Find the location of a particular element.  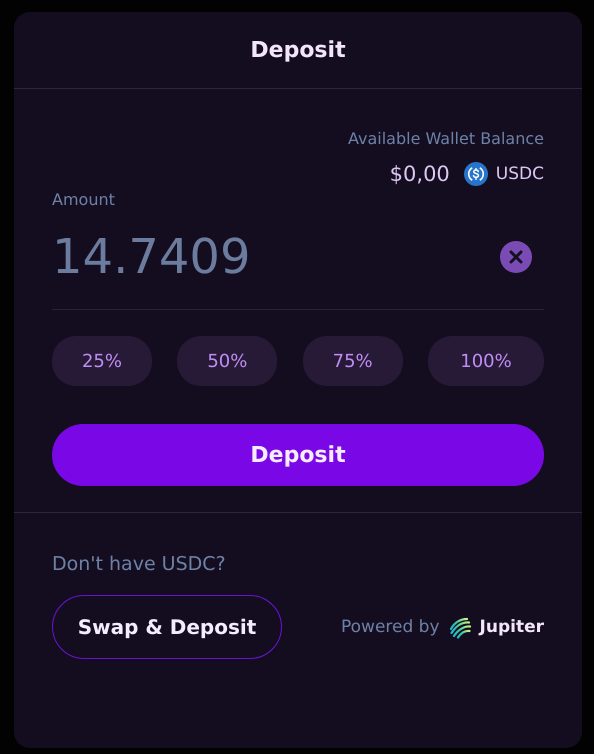

swap-deposit-button: Swap & Deposit is located at coordinates (167, 627).